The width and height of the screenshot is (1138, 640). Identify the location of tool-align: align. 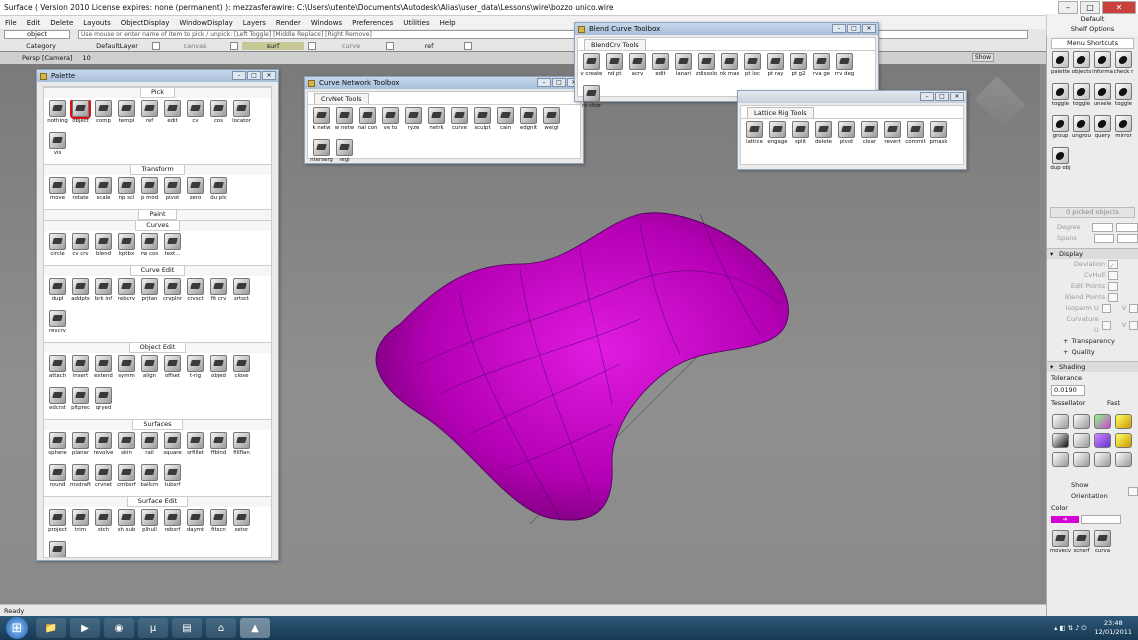
(149, 371).